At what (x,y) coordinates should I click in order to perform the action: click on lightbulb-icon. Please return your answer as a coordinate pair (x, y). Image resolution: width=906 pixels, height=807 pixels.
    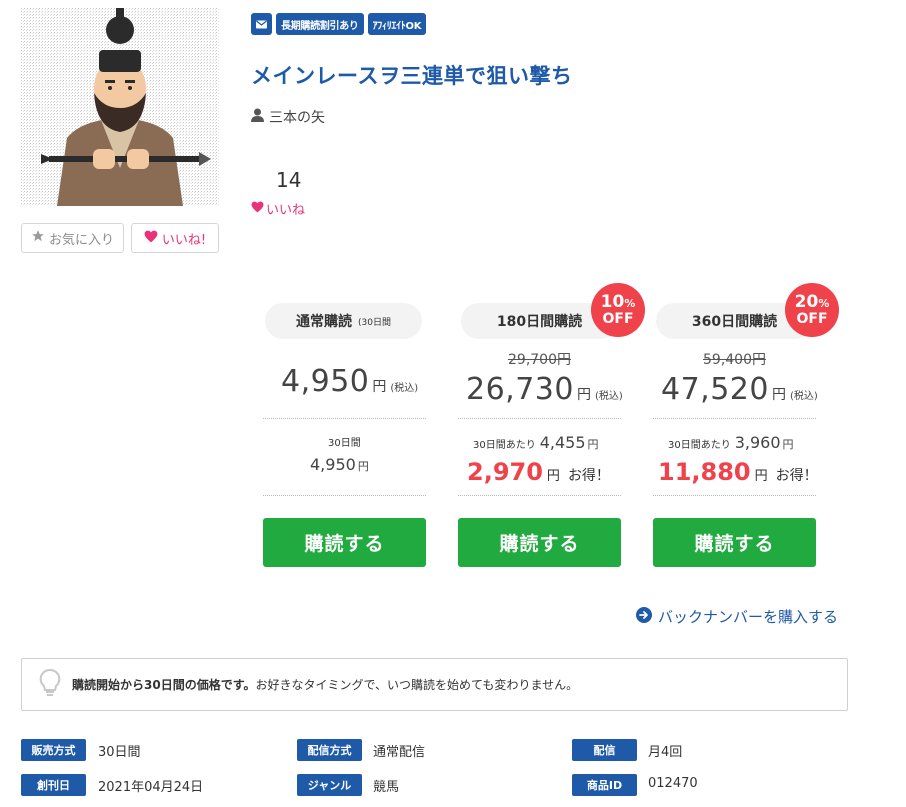
    Looking at the image, I should click on (50, 684).